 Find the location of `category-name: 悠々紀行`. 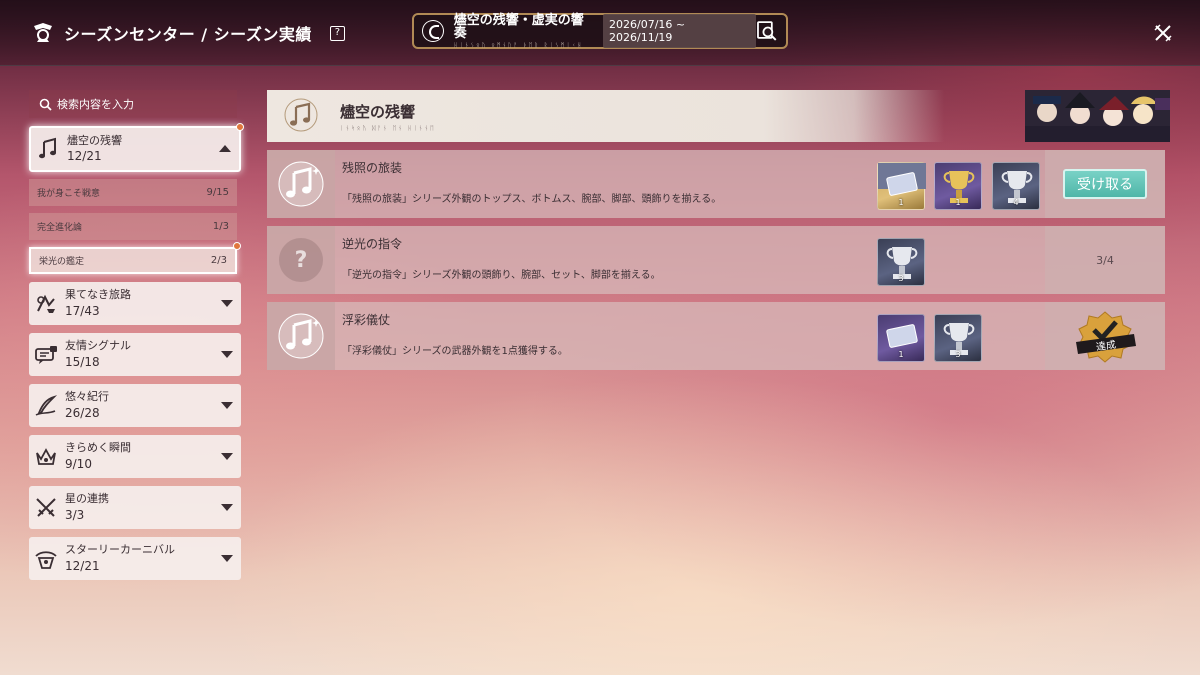

category-name: 悠々紀行 is located at coordinates (87, 397).